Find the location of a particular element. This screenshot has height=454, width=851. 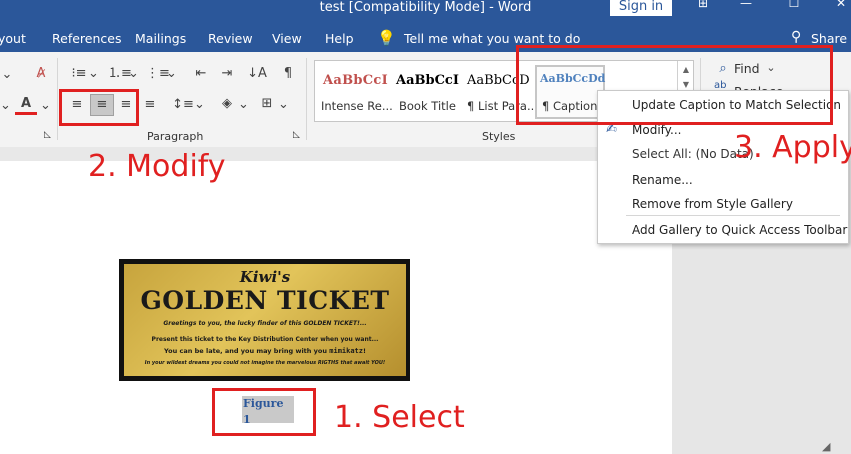

tell-me-search: Tell me what you want to do is located at coordinates (492, 38).